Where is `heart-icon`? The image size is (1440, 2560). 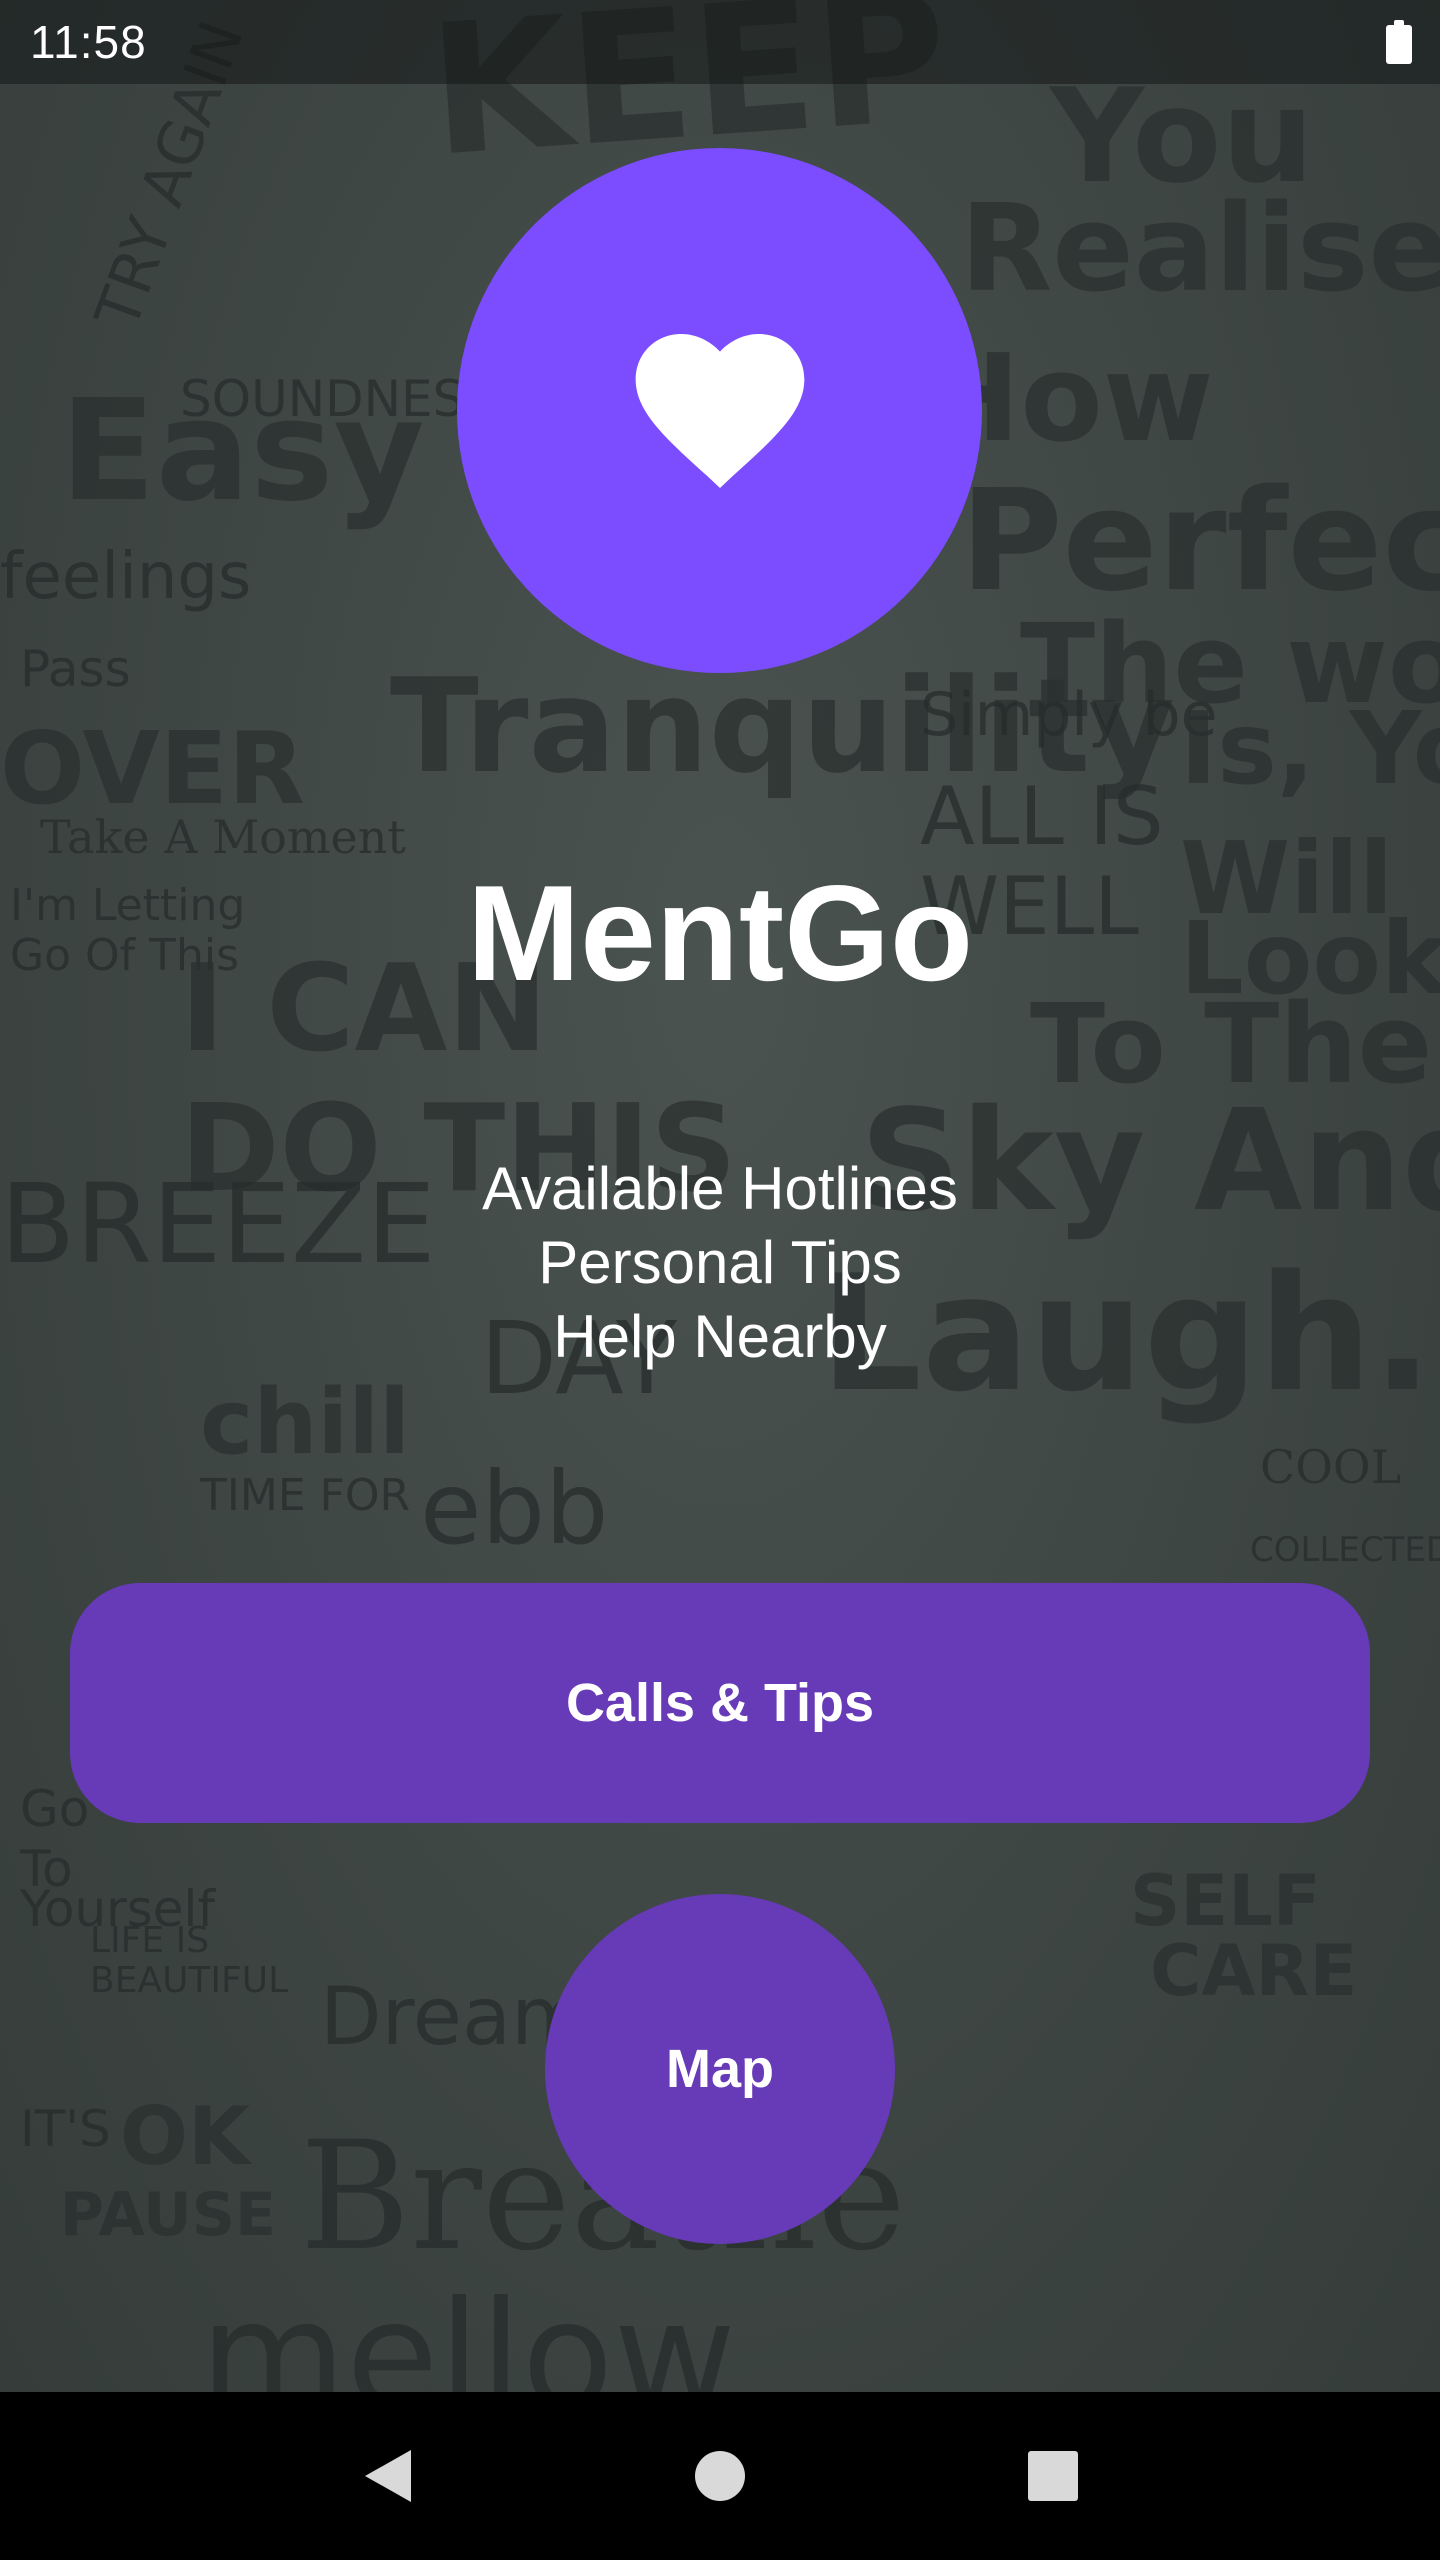
heart-icon is located at coordinates (720, 411).